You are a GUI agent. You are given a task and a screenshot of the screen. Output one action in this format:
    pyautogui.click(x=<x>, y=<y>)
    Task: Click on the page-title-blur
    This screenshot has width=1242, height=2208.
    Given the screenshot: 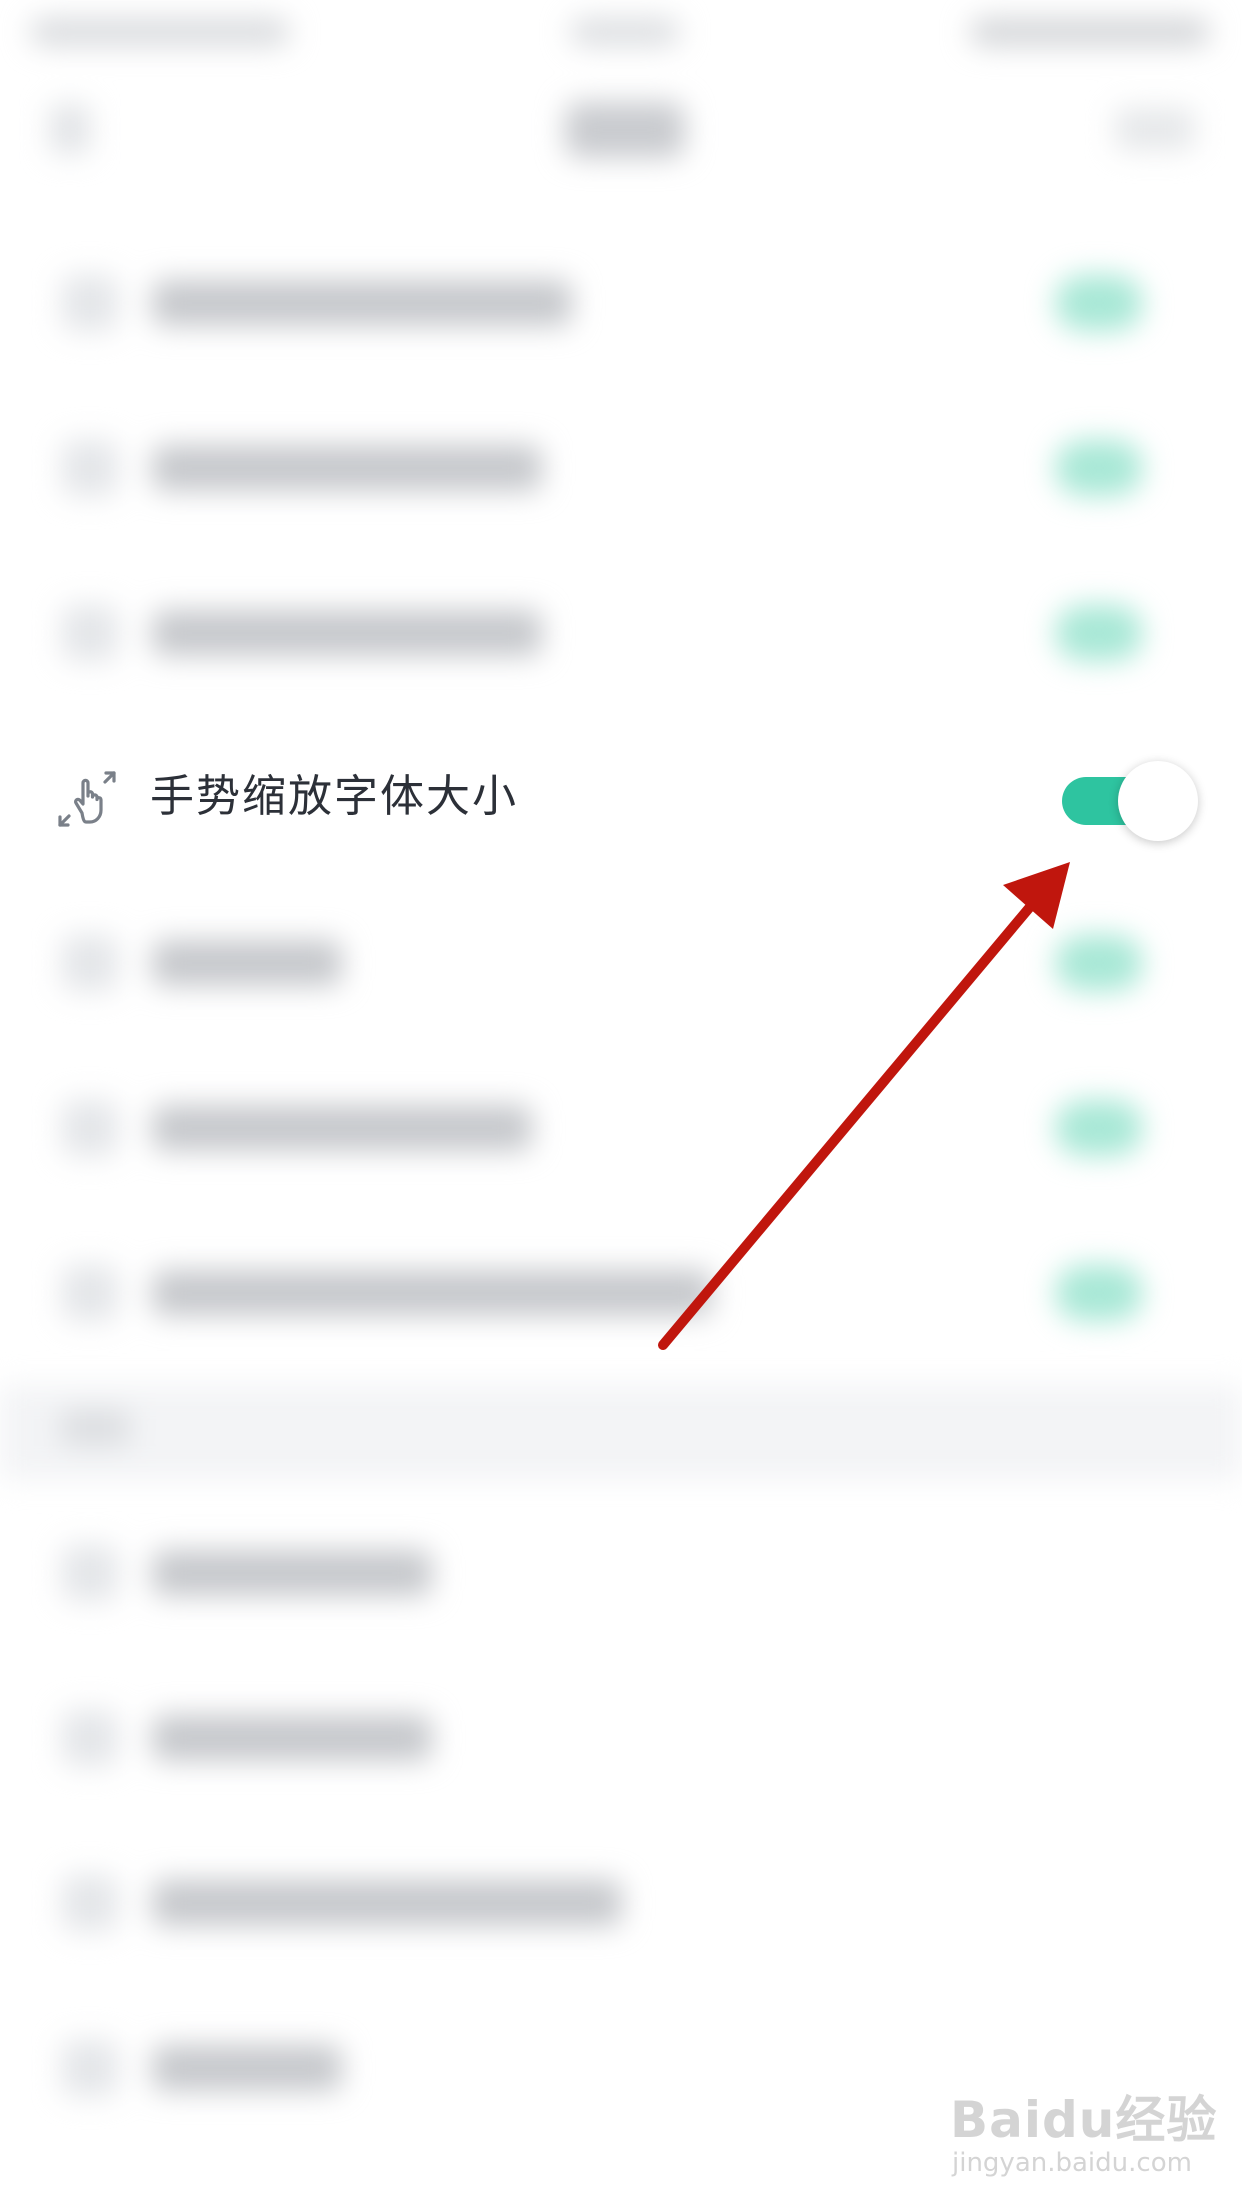 What is the action you would take?
    pyautogui.click(x=625, y=130)
    